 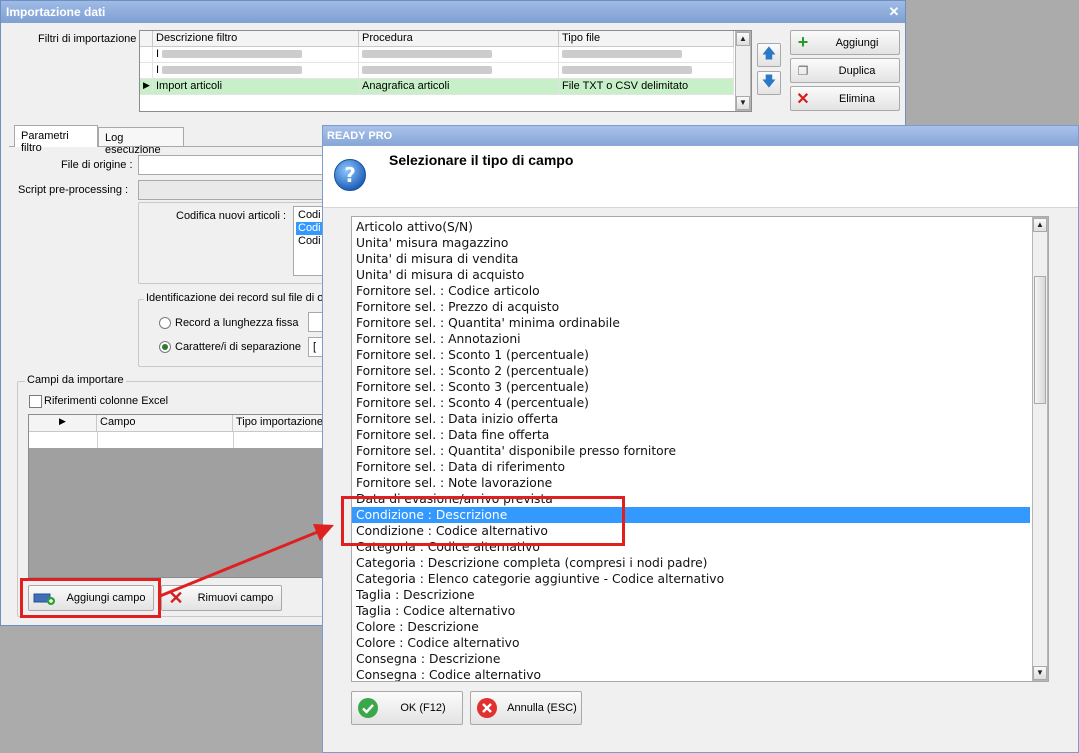 I want to click on tab-parametri-filtro: Parametri filtro, so click(x=56, y=139).